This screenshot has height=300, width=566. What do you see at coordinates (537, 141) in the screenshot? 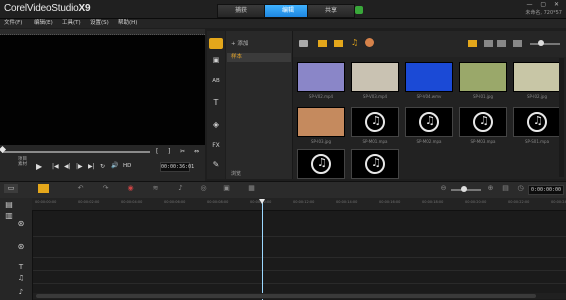
I see `thumbnail-caption: SP-S01.mpa` at bounding box center [537, 141].